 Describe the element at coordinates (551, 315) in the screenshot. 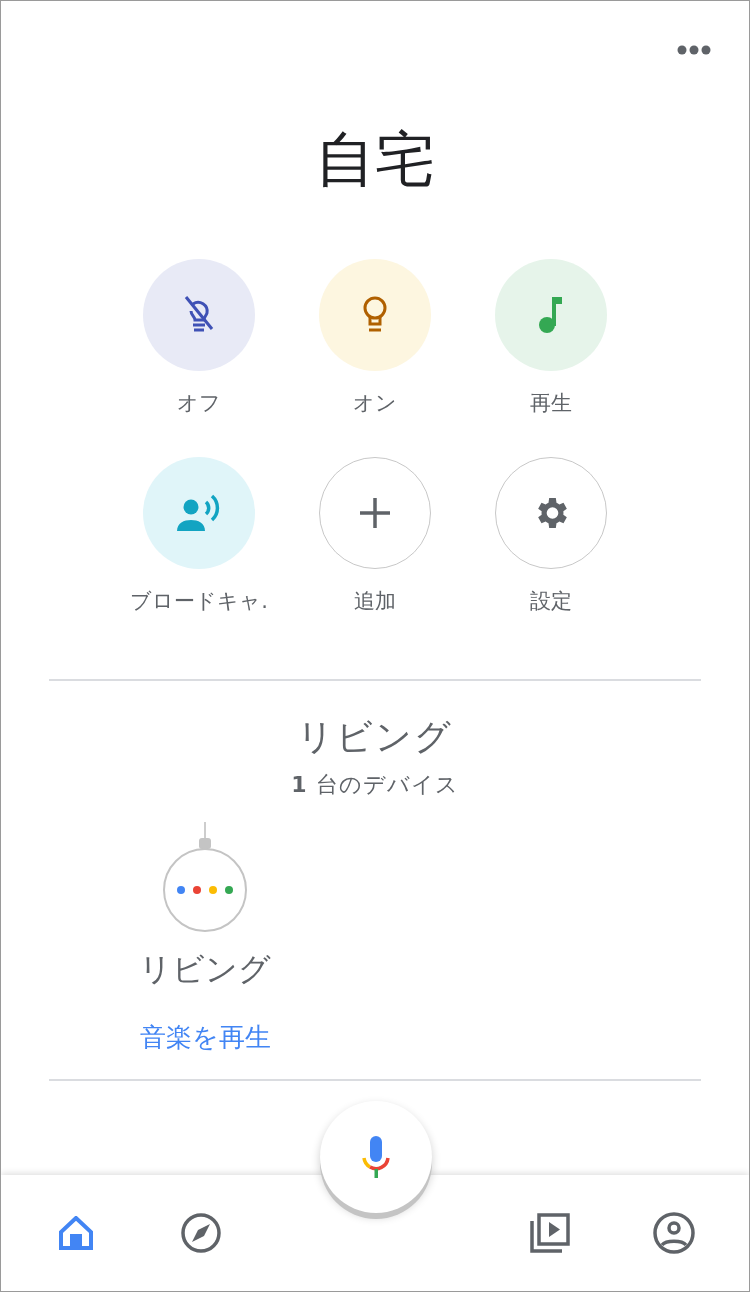

I see `music-note-icon` at that location.